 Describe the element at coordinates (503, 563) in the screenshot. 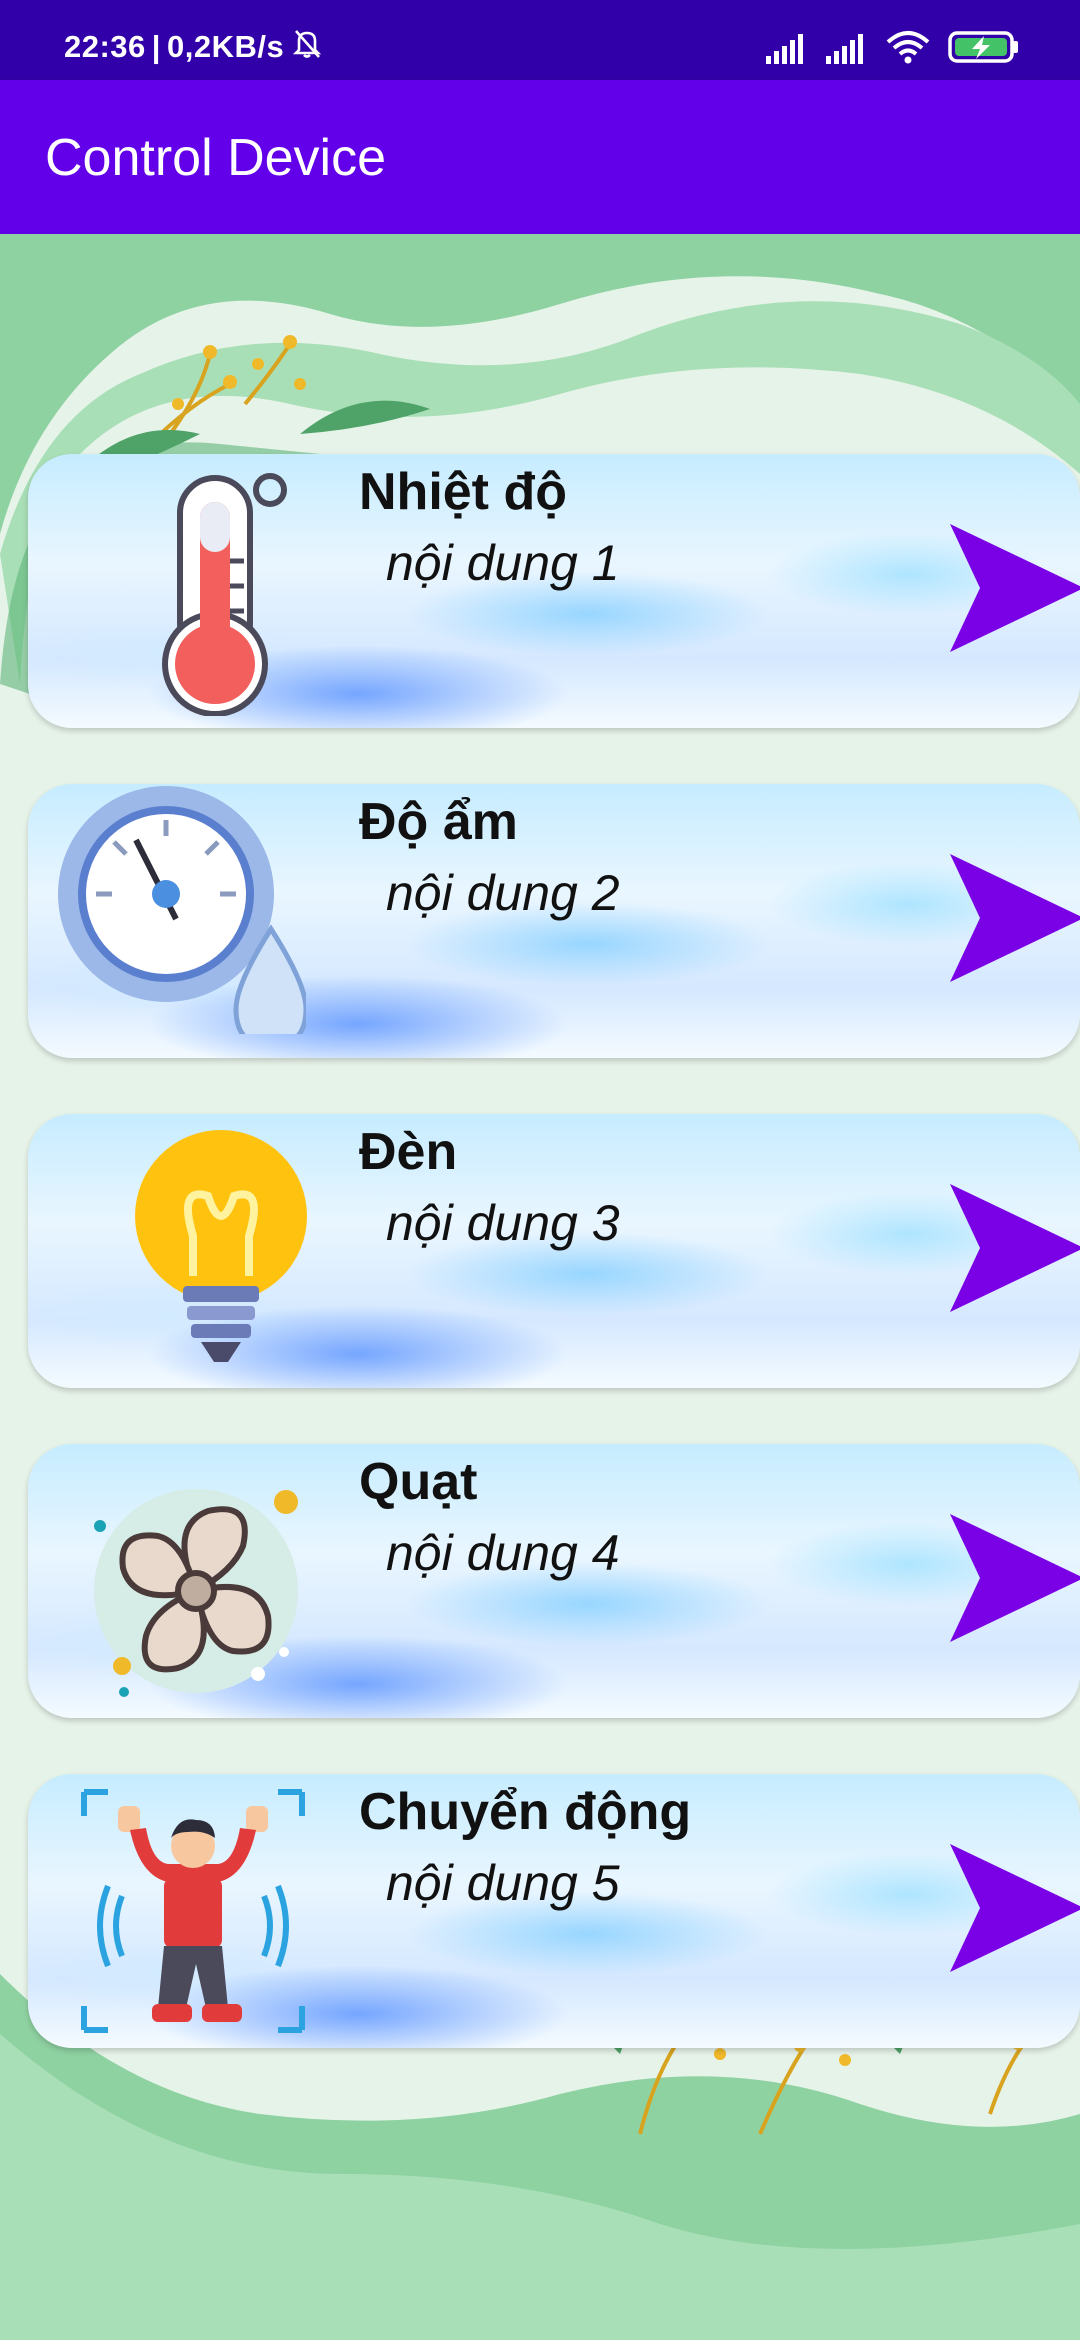

I see `card-subtitle: nội dung 1` at that location.